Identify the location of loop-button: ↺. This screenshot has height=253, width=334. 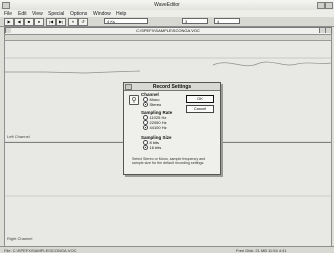
(83, 22).